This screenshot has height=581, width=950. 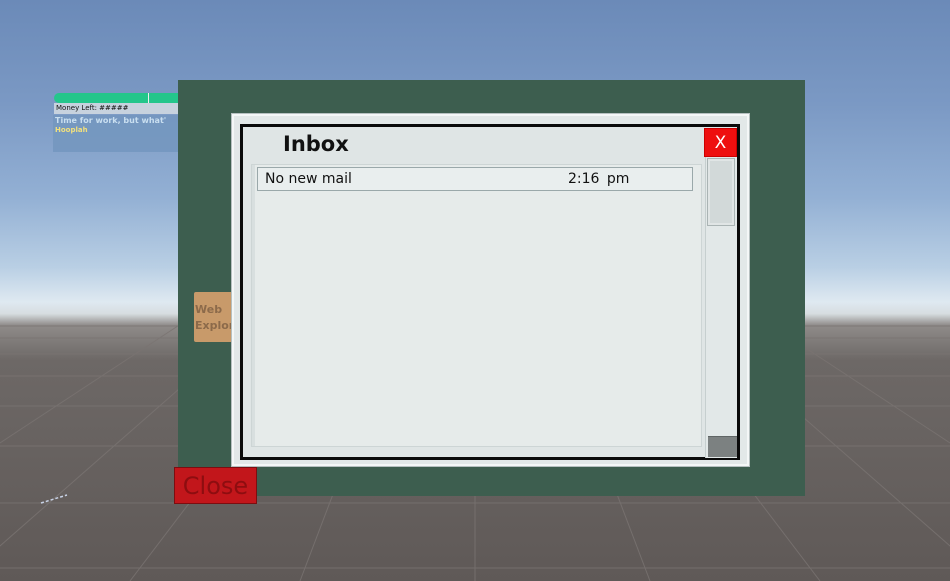 What do you see at coordinates (722, 446) in the screenshot?
I see `scroll-down-button` at bounding box center [722, 446].